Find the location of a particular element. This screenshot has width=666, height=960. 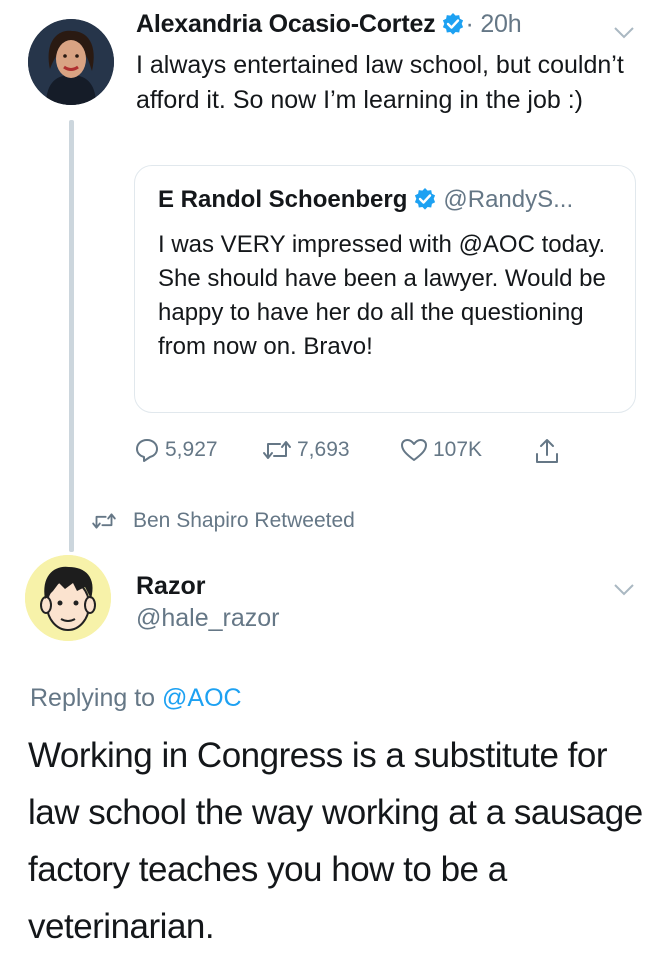

retweeted-by-text: Ben Shapiro Retweeted is located at coordinates (244, 521).